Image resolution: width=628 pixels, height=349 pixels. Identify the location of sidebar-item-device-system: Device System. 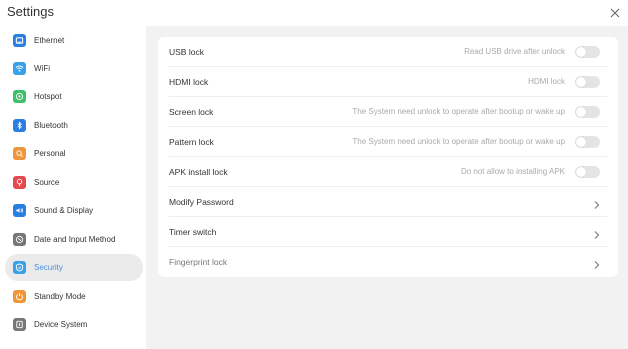
(74, 324).